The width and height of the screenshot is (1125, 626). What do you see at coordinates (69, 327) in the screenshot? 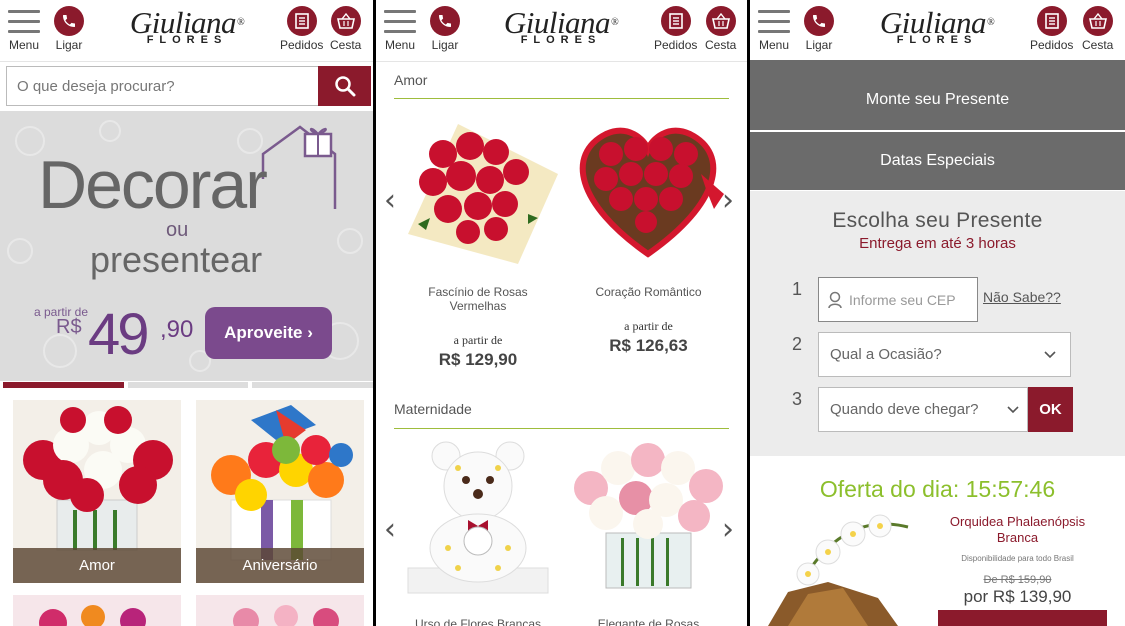
I see `banner-currency: R$` at bounding box center [69, 327].